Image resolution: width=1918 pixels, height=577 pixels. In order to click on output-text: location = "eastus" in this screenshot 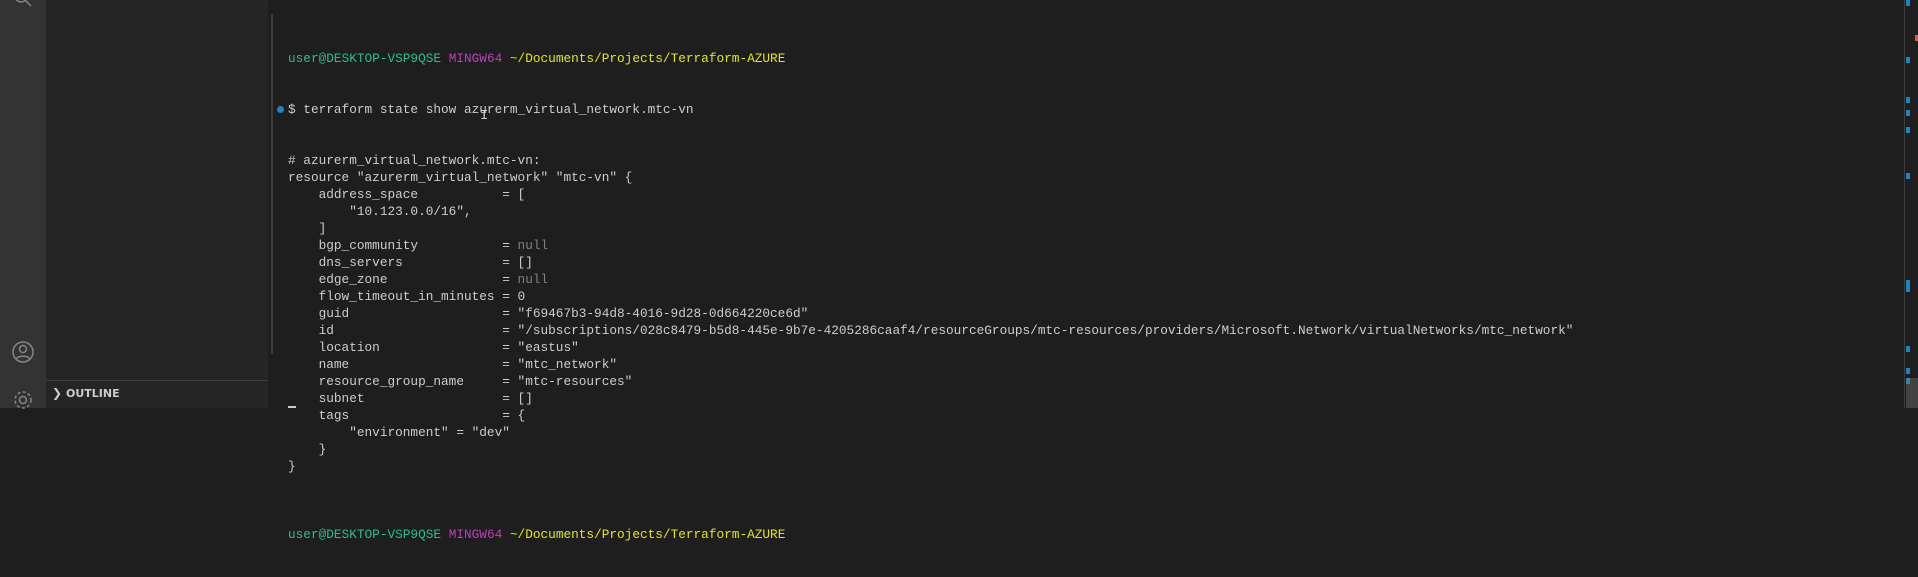, I will do `click(433, 347)`.